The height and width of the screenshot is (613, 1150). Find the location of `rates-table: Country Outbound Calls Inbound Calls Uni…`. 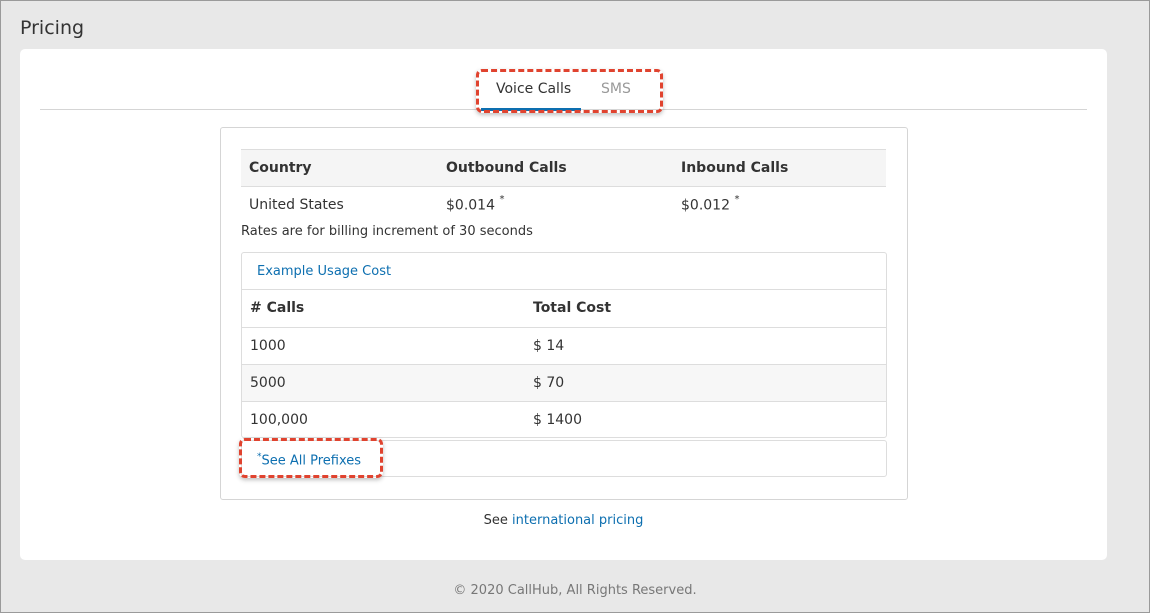

rates-table: Country Outbound Calls Inbound Calls Uni… is located at coordinates (563, 186).